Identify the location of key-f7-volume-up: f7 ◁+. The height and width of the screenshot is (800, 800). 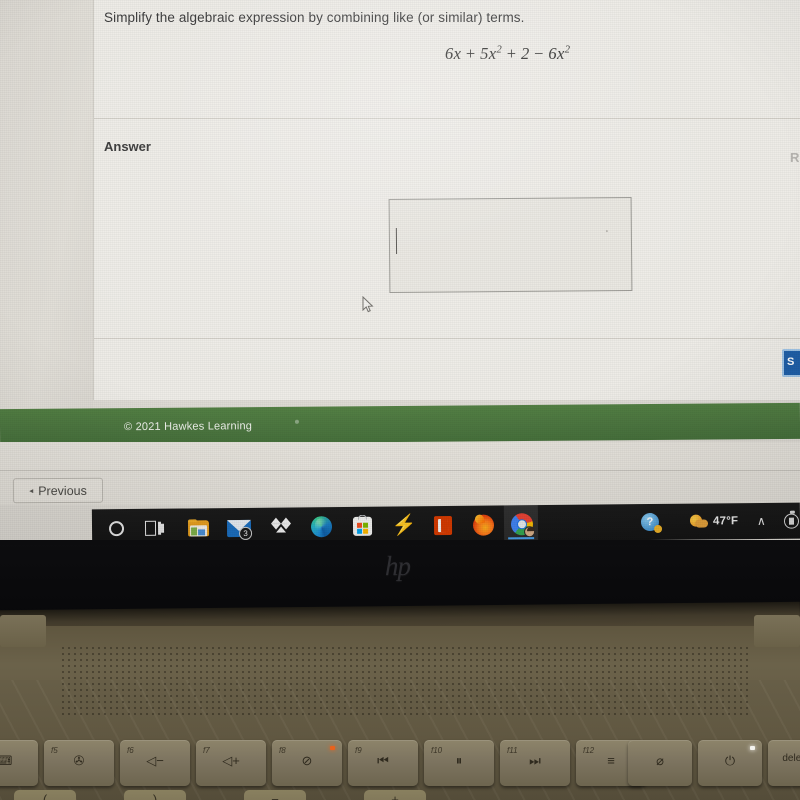
(231, 763).